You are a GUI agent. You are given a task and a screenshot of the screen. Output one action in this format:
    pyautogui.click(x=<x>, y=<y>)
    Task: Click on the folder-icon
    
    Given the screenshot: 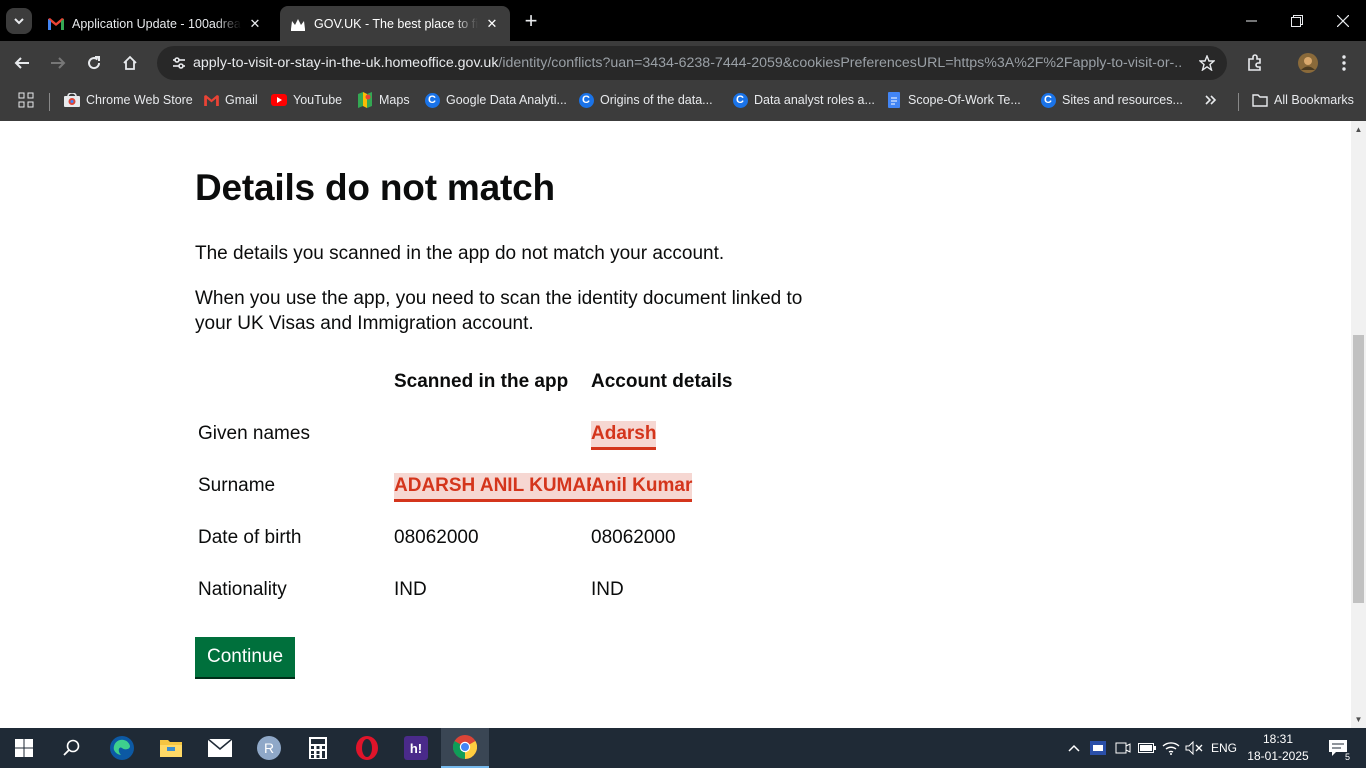 What is the action you would take?
    pyautogui.click(x=1260, y=100)
    